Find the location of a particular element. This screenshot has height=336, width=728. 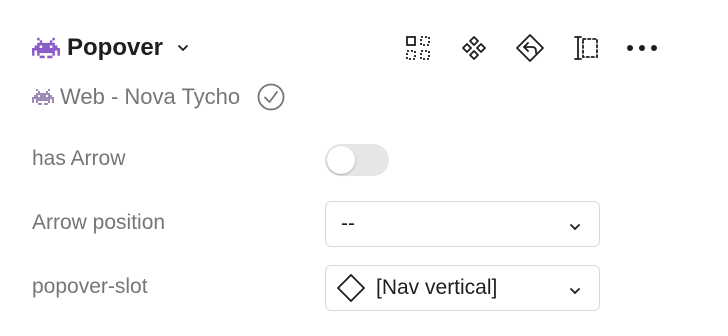

component-title: Popover is located at coordinates (115, 47).